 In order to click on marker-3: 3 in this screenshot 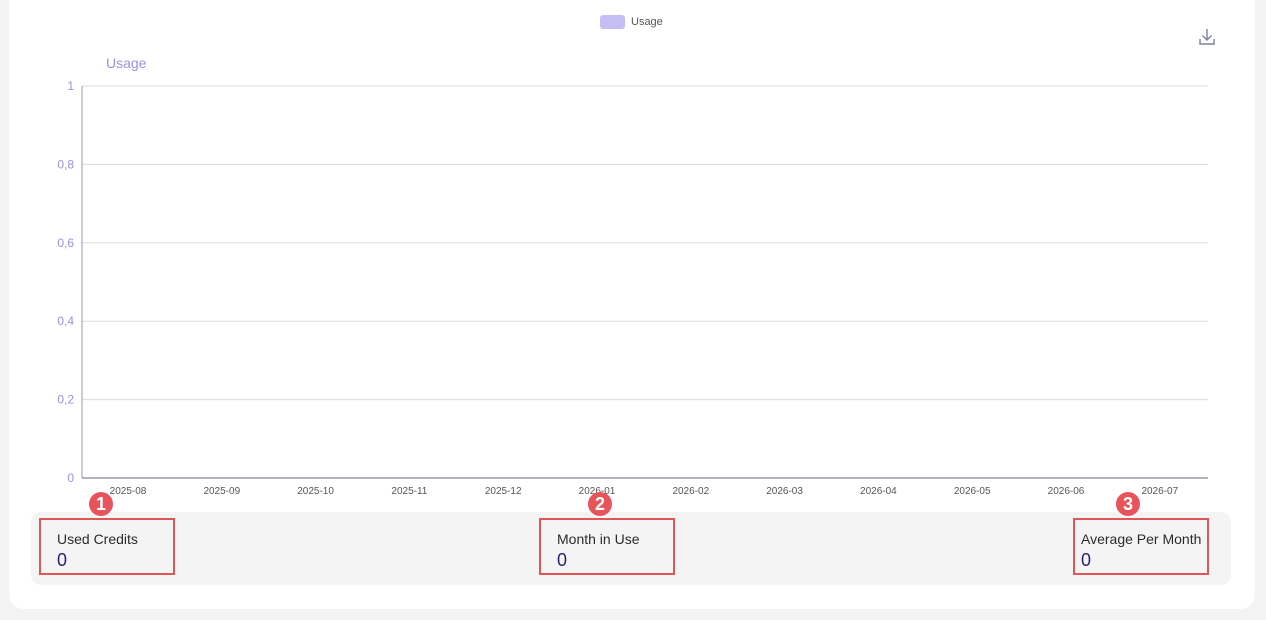, I will do `click(1128, 504)`.